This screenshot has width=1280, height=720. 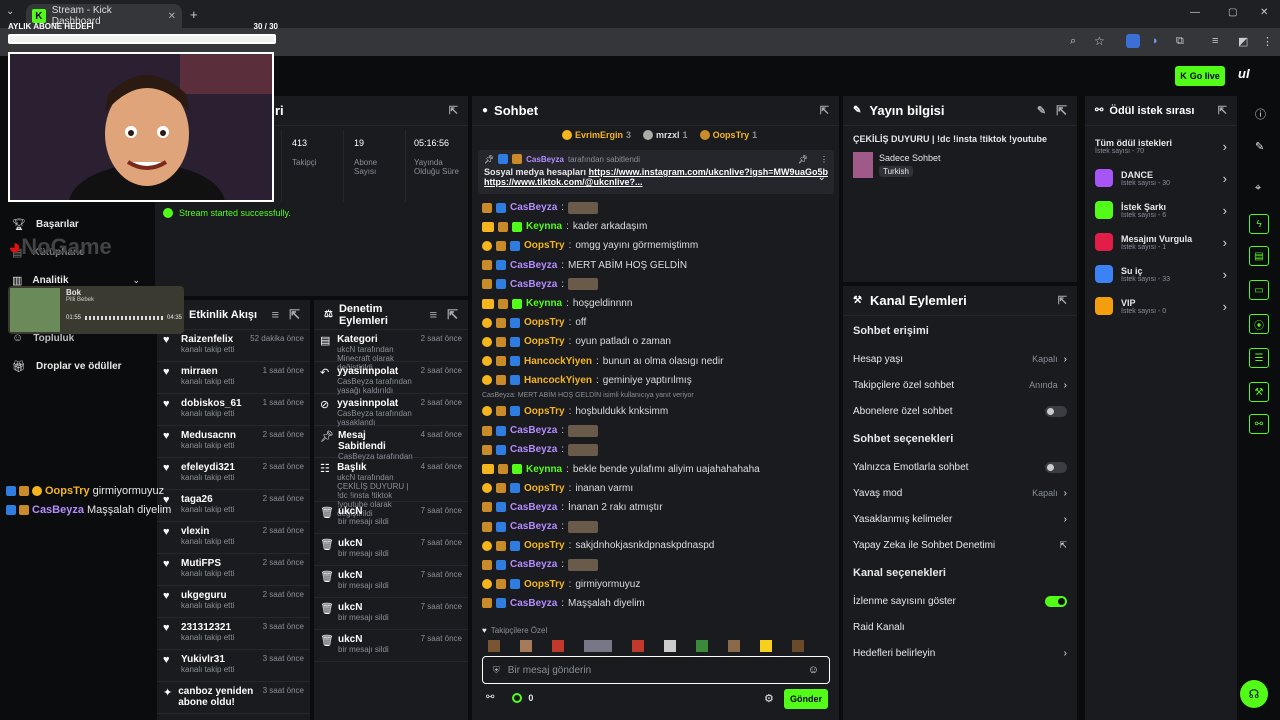 I want to click on activity-item: ♥ MutiFPS kanalı takip etti 2 saat önce, so click(x=233, y=570).